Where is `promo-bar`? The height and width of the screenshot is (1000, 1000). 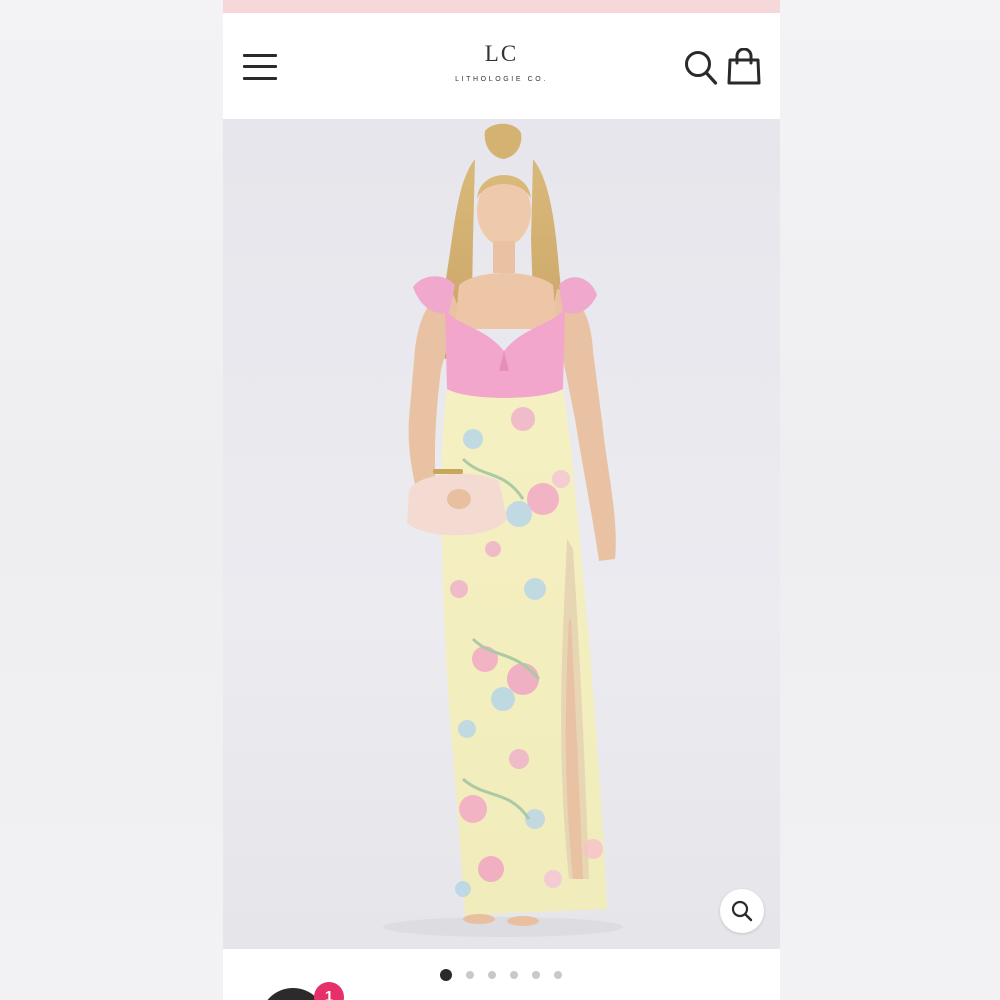
promo-bar is located at coordinates (501, 6).